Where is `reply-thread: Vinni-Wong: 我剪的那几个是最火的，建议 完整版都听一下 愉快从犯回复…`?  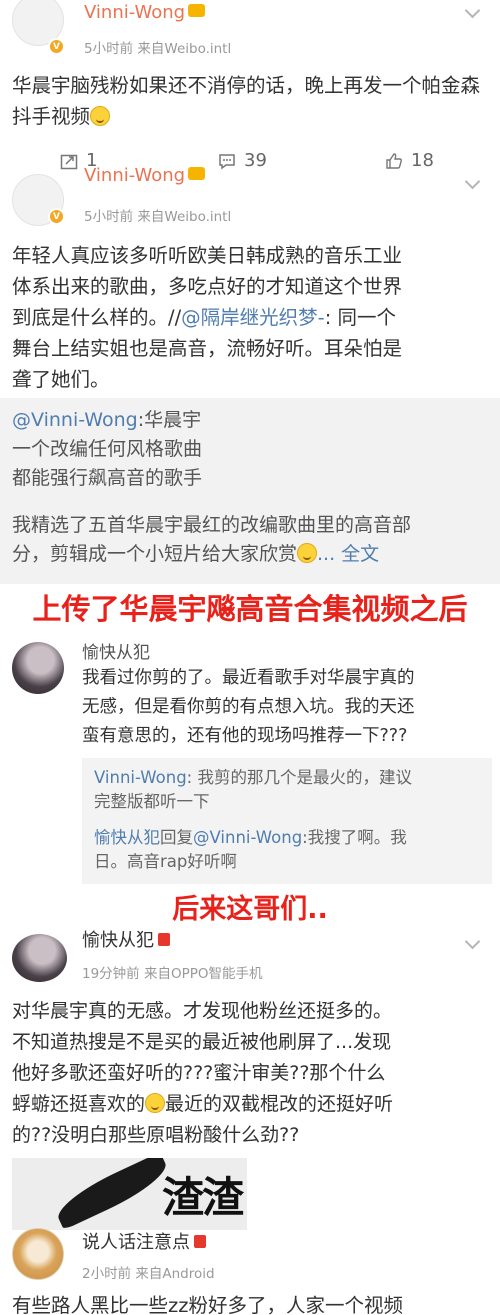 reply-thread: Vinni-Wong: 我剪的那几个是最火的，建议 完整版都听一下 愉快从犯回复… is located at coordinates (287, 821).